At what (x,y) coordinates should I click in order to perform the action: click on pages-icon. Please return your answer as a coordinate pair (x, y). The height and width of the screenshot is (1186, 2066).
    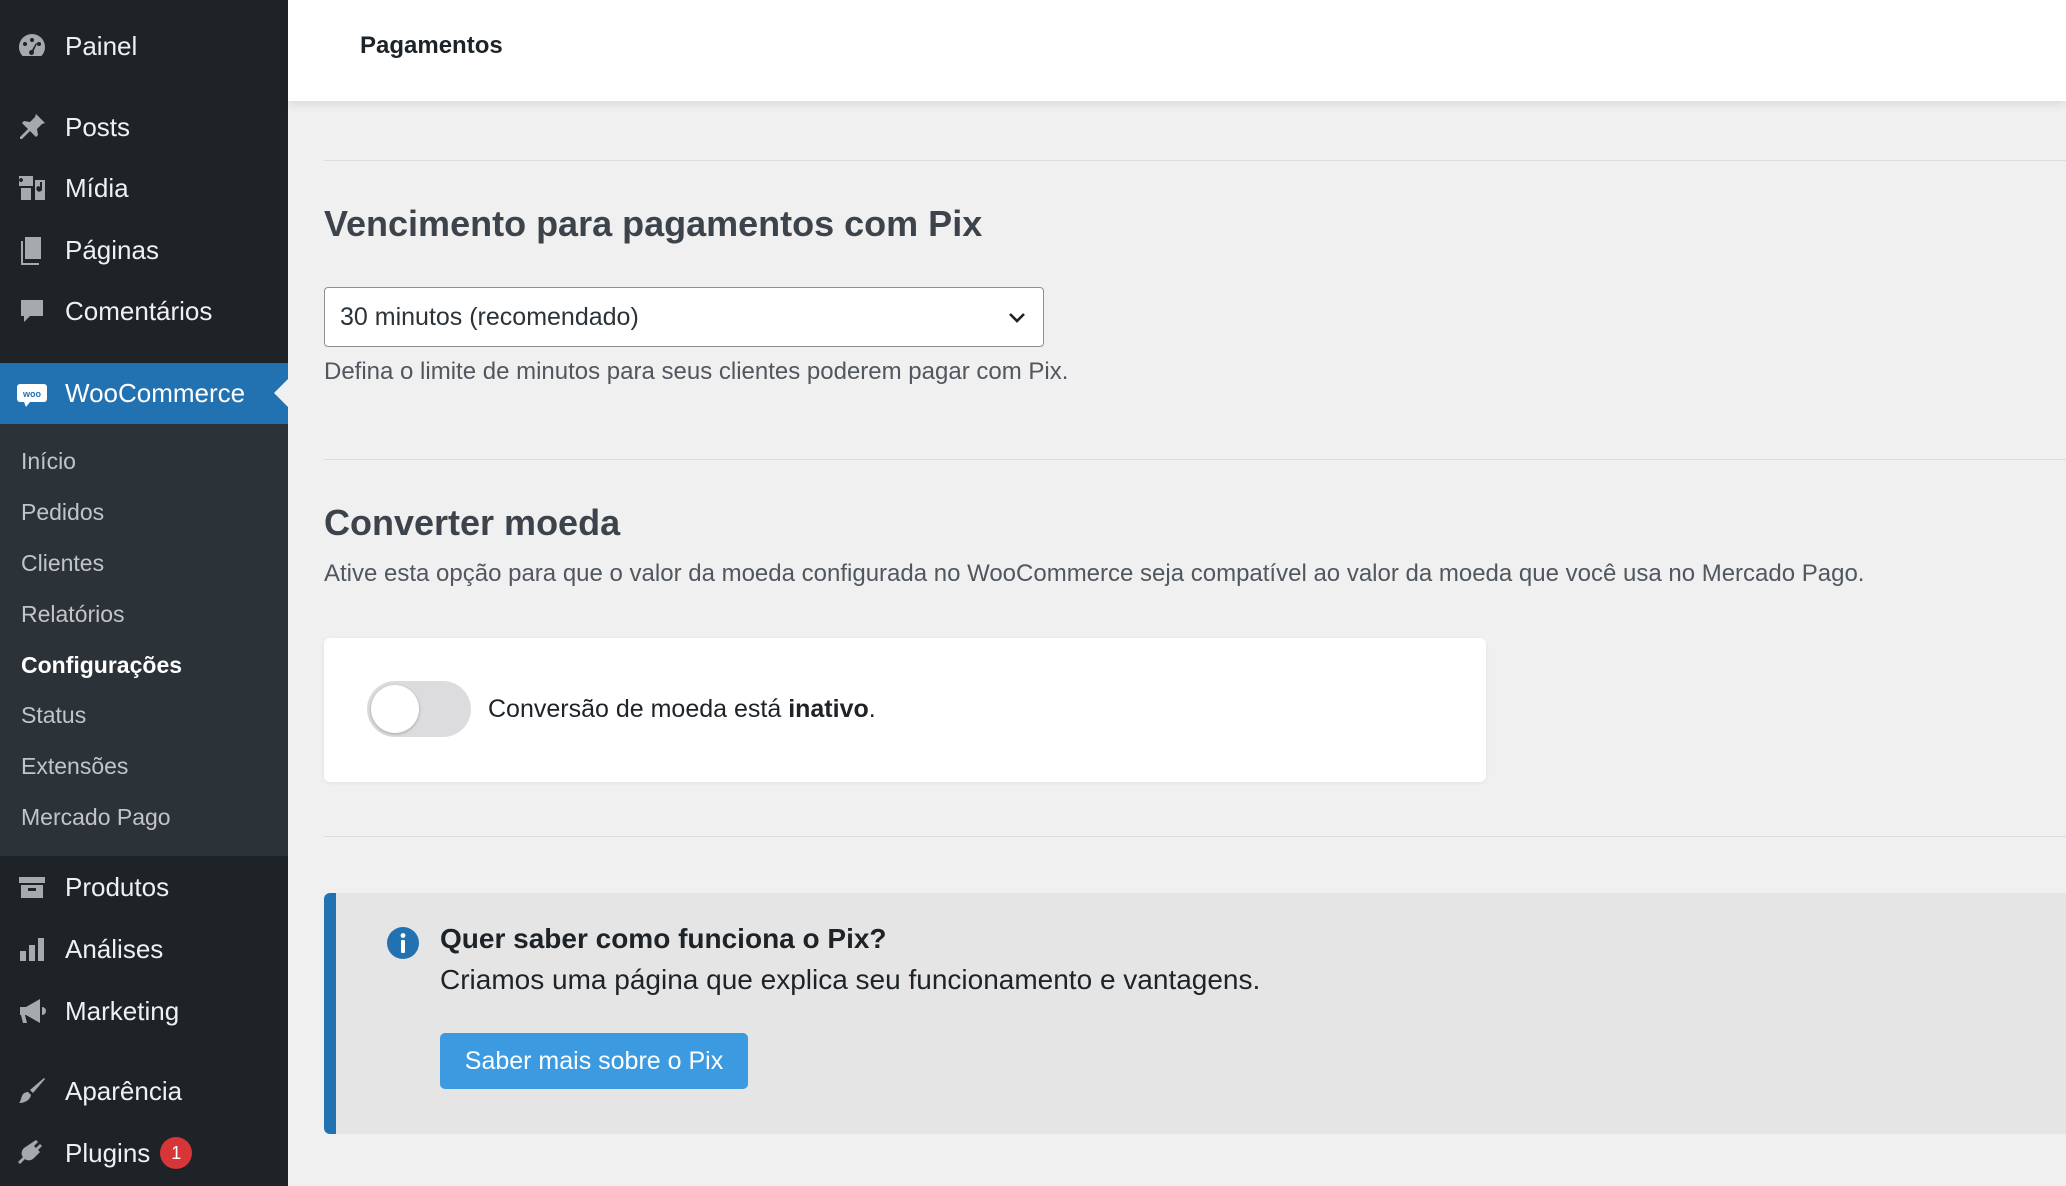
    Looking at the image, I should click on (32, 250).